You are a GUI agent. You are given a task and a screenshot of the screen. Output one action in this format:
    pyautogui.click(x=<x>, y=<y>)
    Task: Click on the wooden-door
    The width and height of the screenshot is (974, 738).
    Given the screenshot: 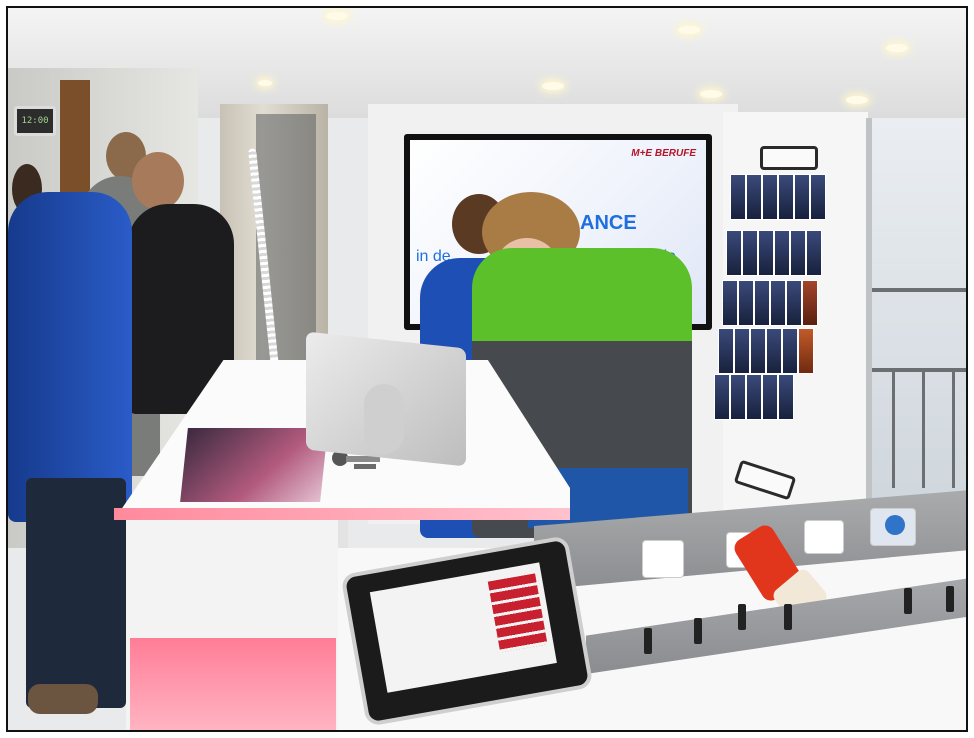 What is the action you would take?
    pyautogui.click(x=75, y=136)
    